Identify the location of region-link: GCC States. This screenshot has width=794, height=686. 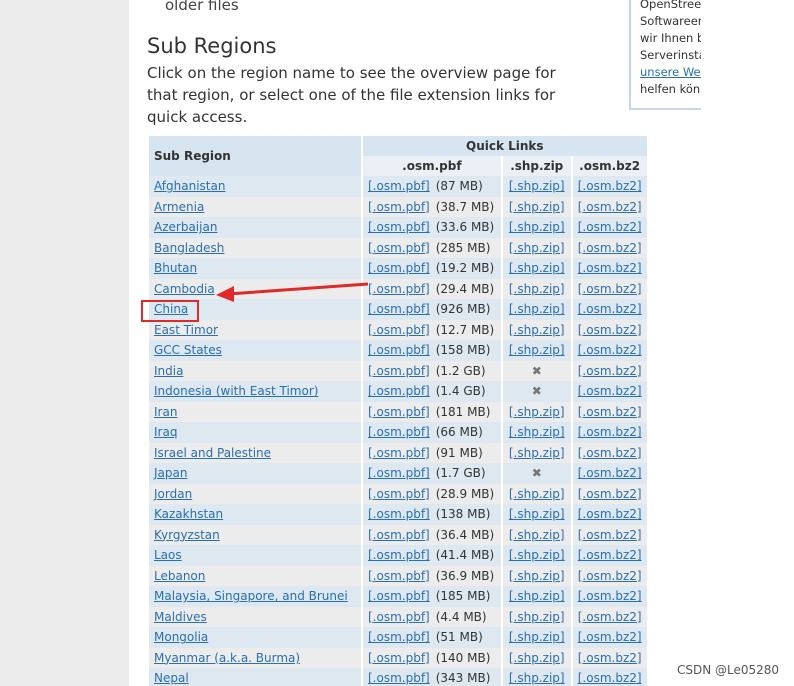
(188, 350).